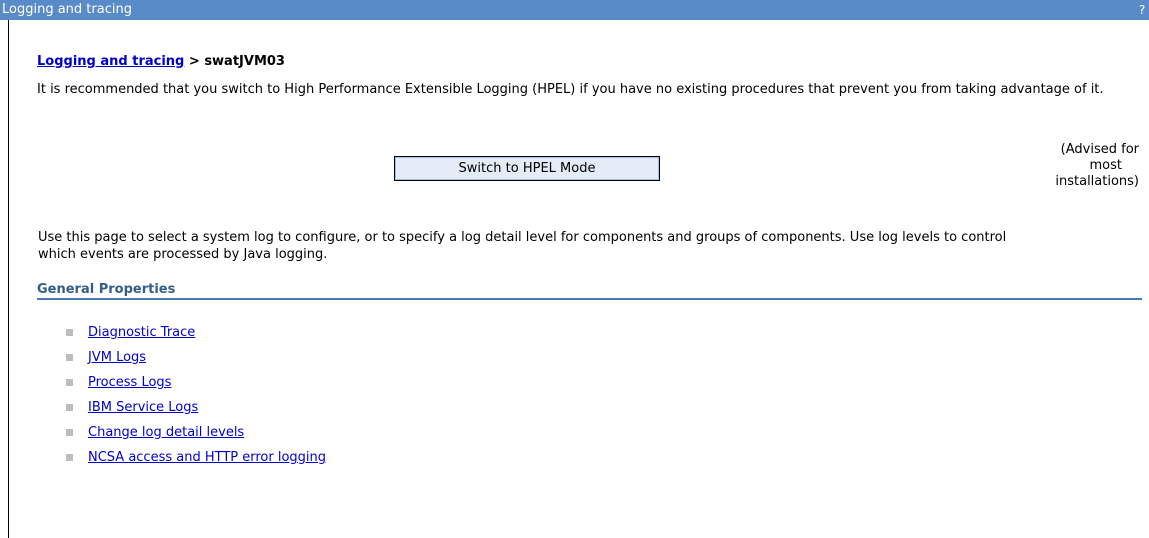 Image resolution: width=1149 pixels, height=538 pixels. I want to click on frame-divider, so click(8, 279).